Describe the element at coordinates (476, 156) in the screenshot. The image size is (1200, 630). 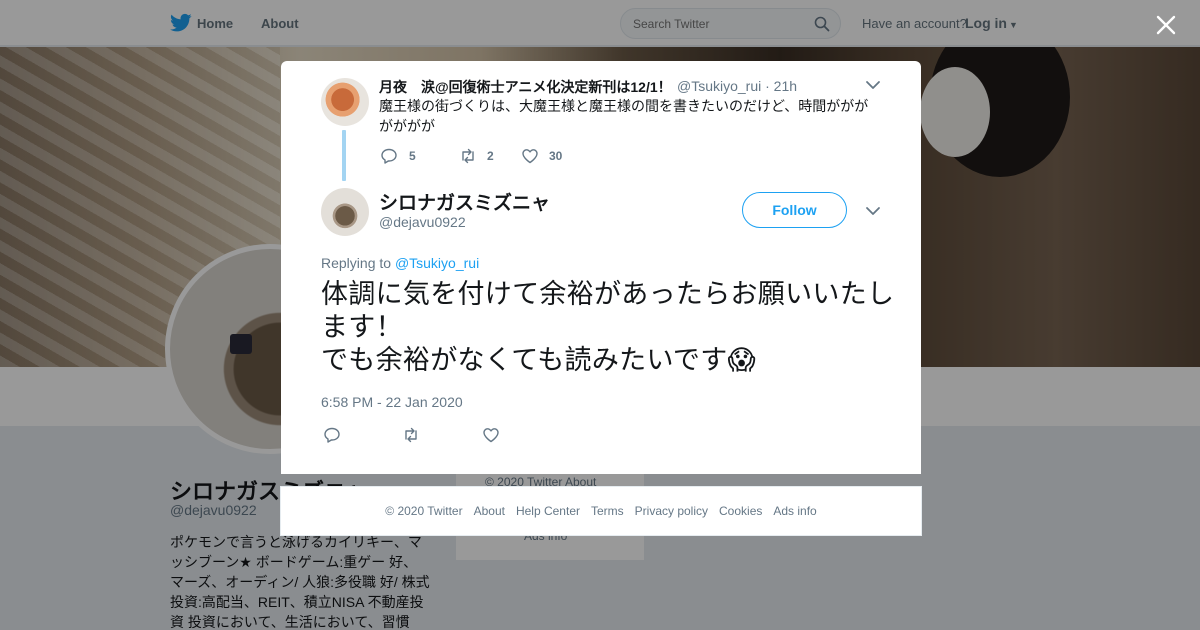
I see `retweet-action: 2` at that location.